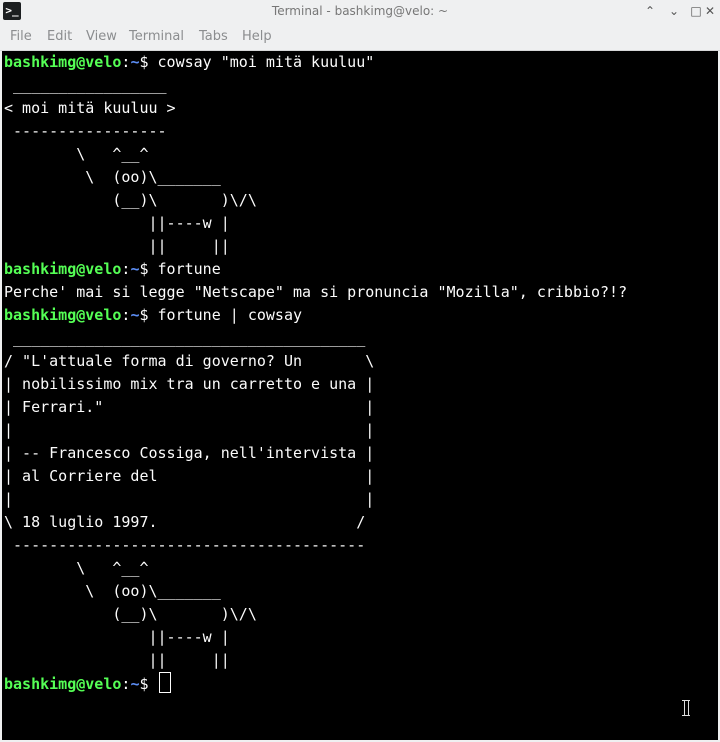  Describe the element at coordinates (360, 315) in the screenshot. I see `prompt-line: bashkimg@velo:~$ fortune | cowsay` at that location.